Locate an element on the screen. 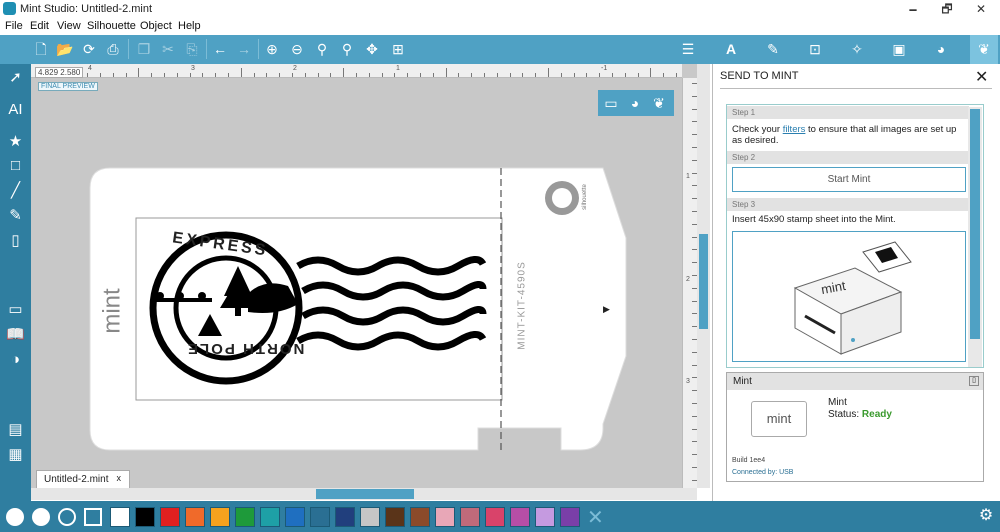 This screenshot has width=1000, height=532. mint-device-icon: mint is located at coordinates (779, 419).